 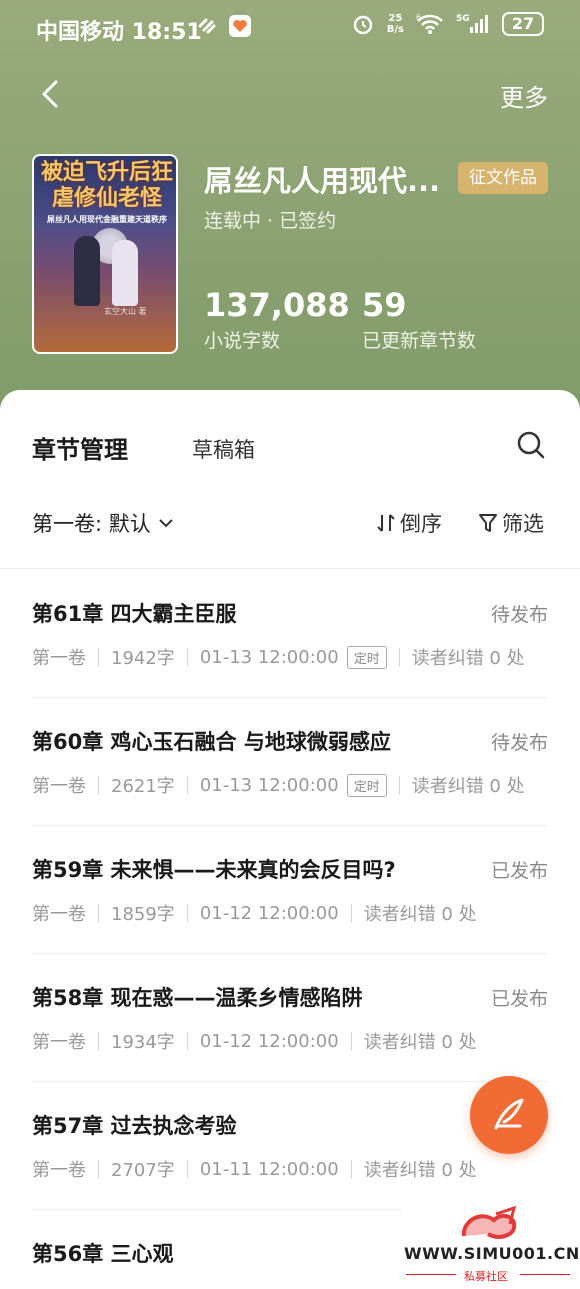 What do you see at coordinates (125, 311) in the screenshot?
I see `cover-author: 玄空大山 著` at bounding box center [125, 311].